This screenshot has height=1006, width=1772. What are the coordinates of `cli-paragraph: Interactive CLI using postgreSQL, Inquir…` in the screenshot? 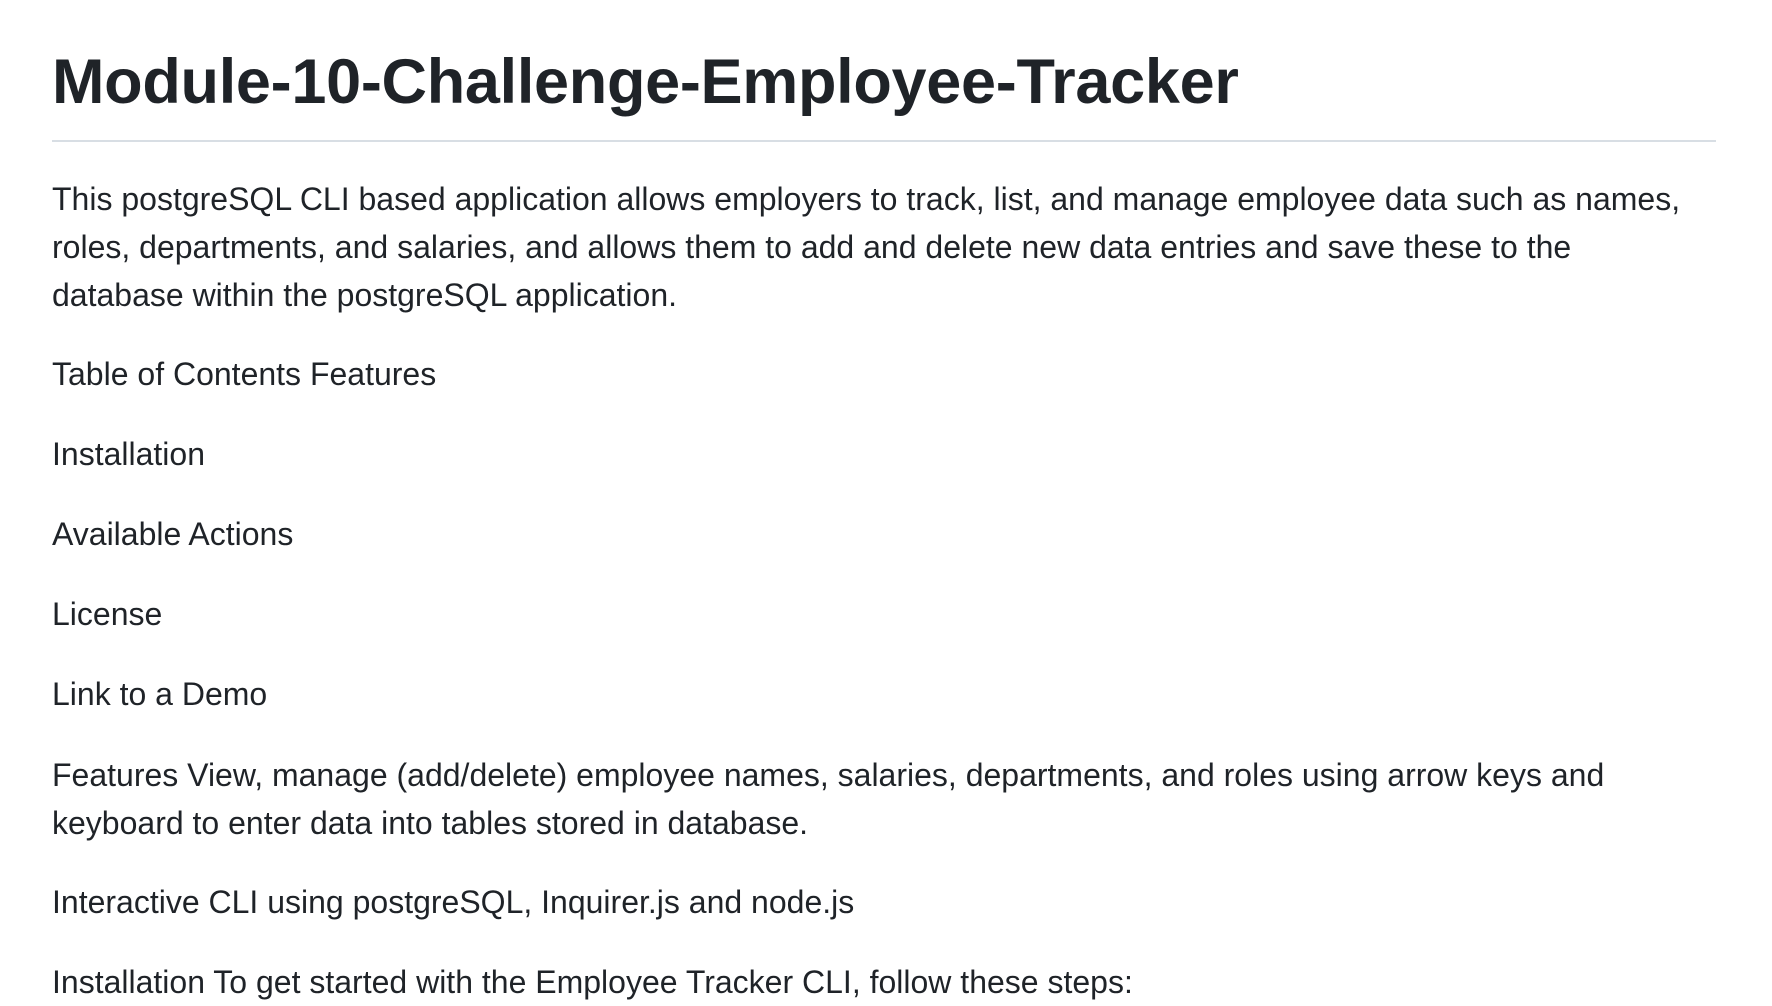 It's located at (453, 902).